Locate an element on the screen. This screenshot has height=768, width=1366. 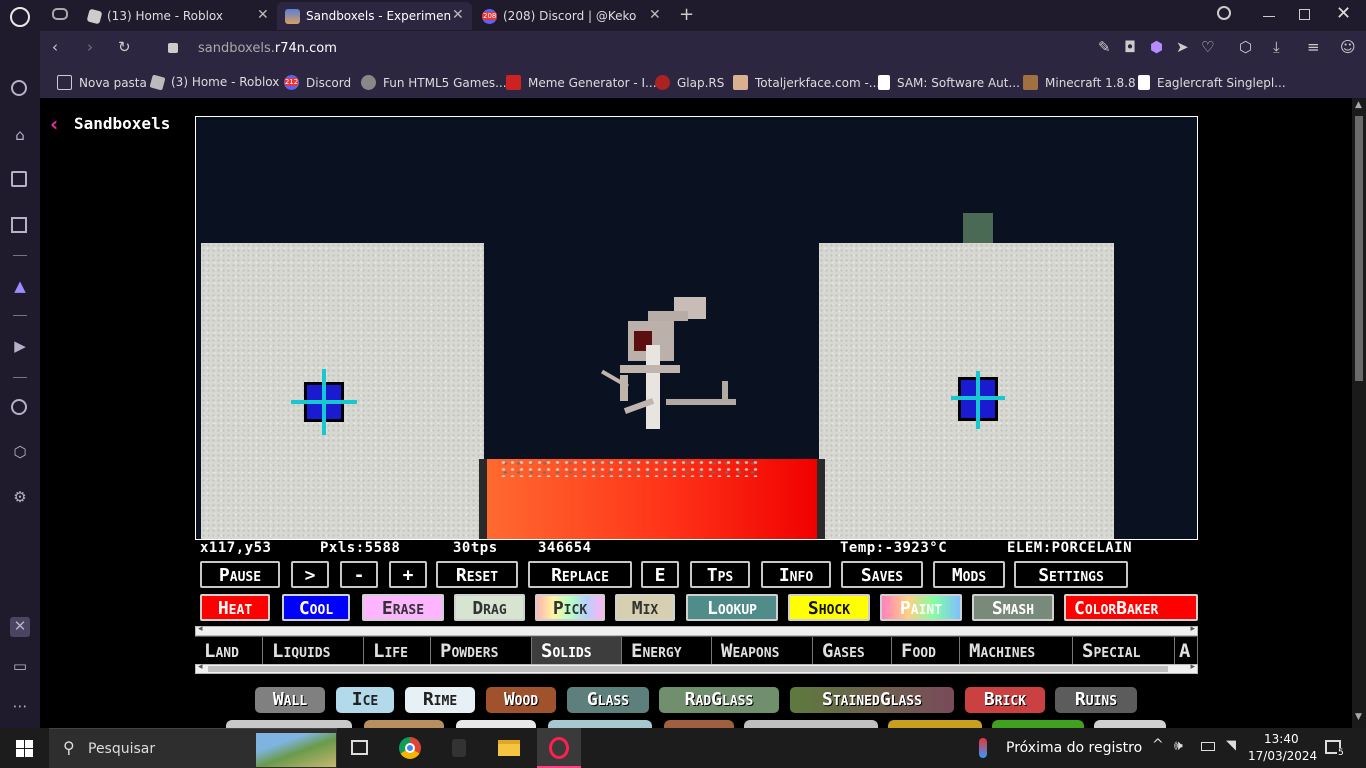
opera-logo-icon is located at coordinates (20, 17).